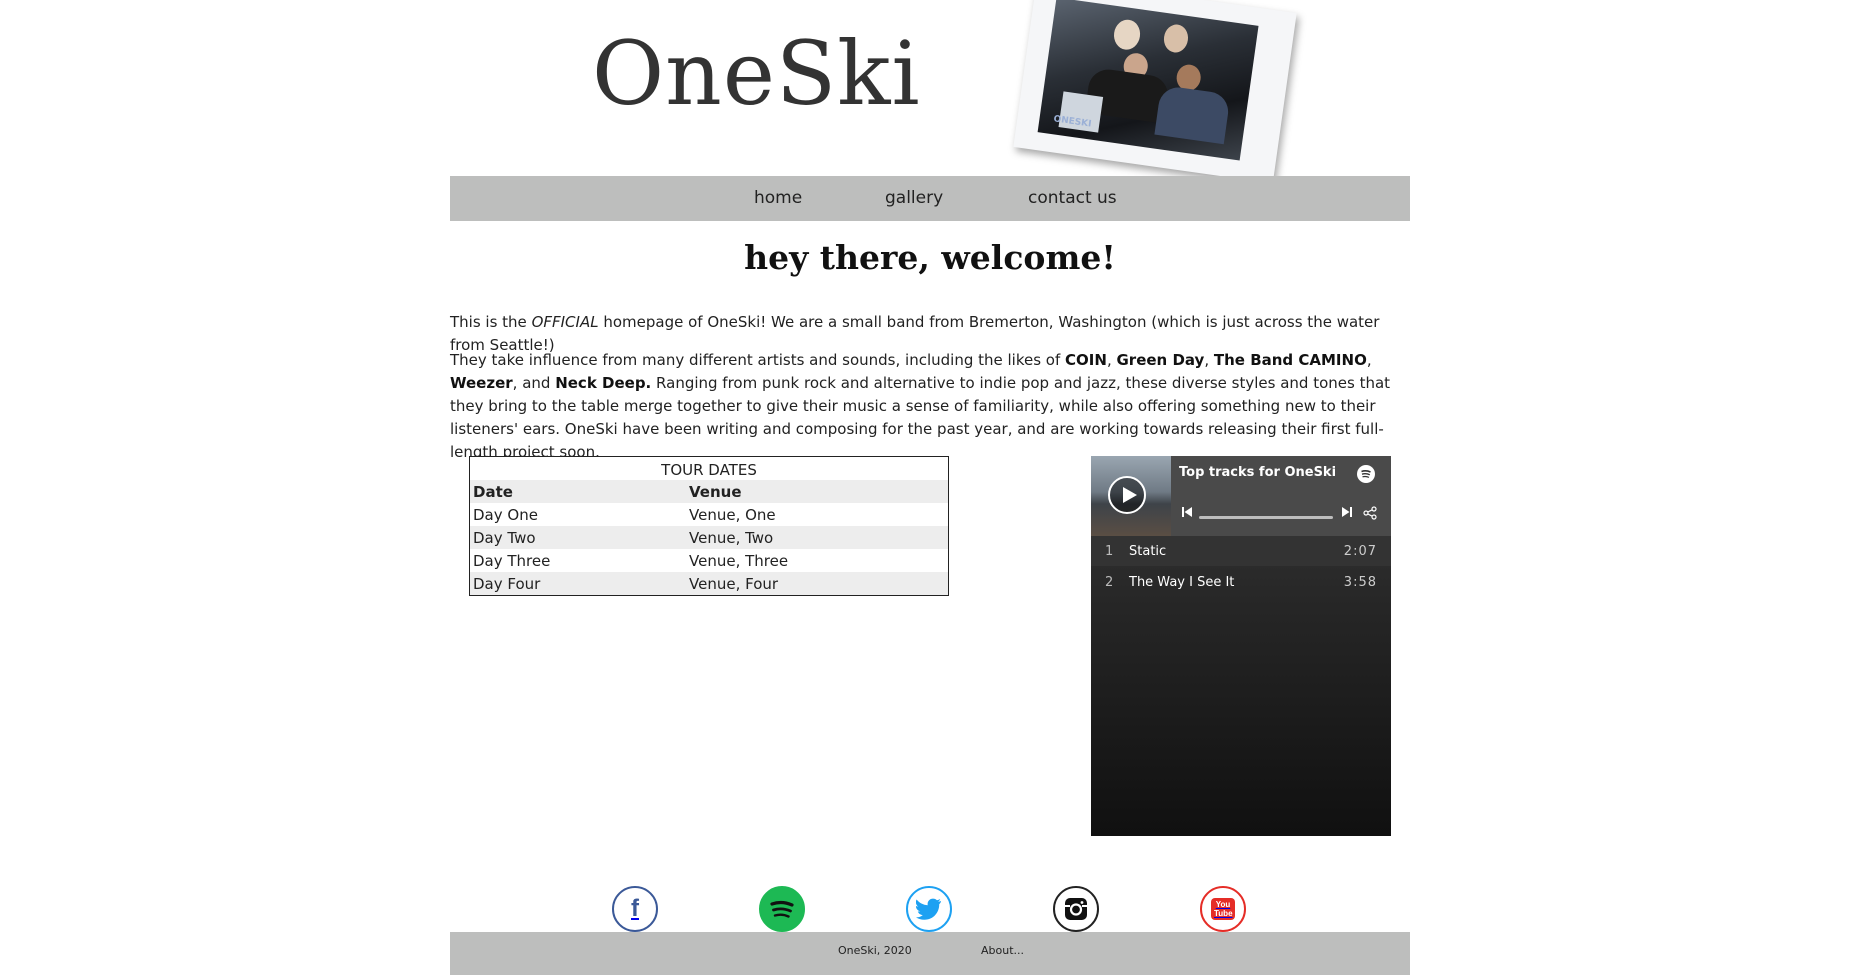  Describe the element at coordinates (756, 74) in the screenshot. I see `site-logo: OneSki` at that location.